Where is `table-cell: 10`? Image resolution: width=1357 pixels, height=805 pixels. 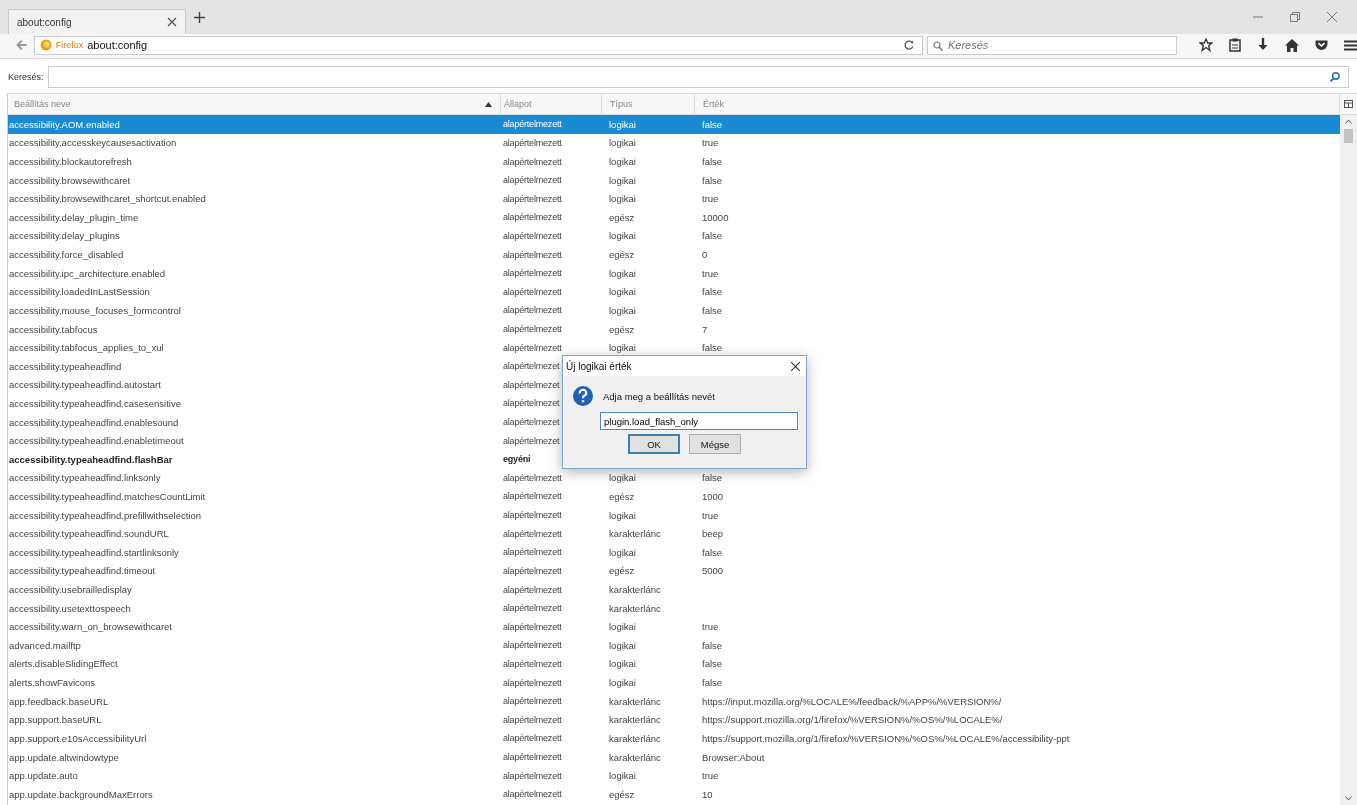 table-cell: 10 is located at coordinates (707, 794).